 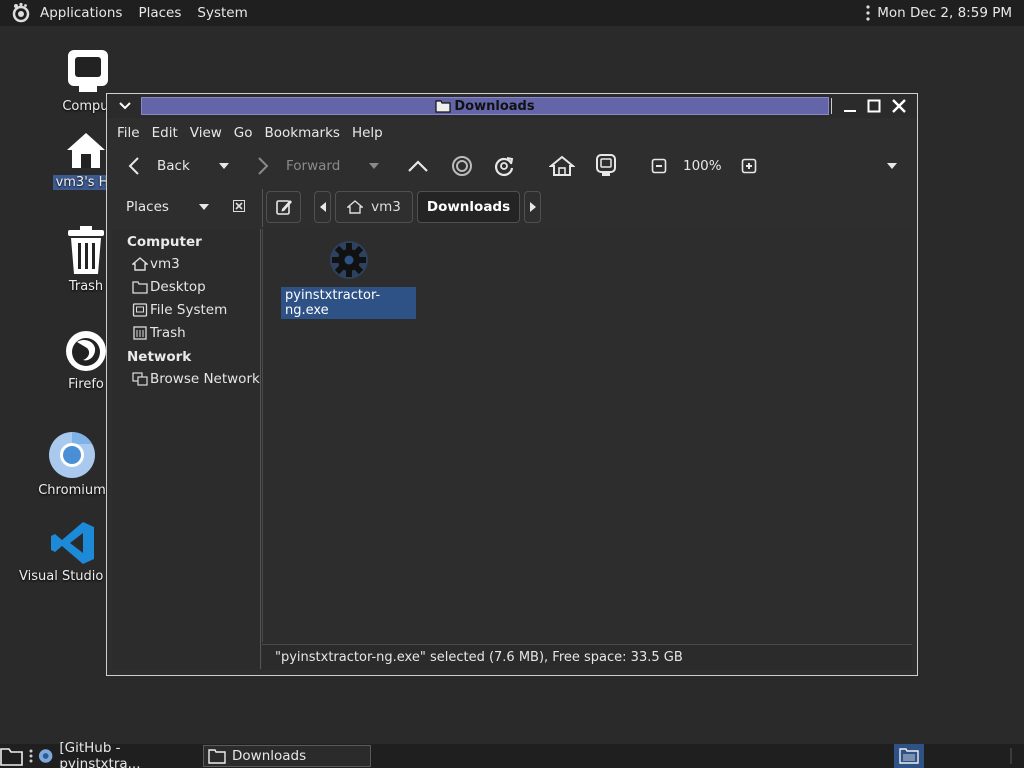 What do you see at coordinates (462, 166) in the screenshot?
I see `stop-button` at bounding box center [462, 166].